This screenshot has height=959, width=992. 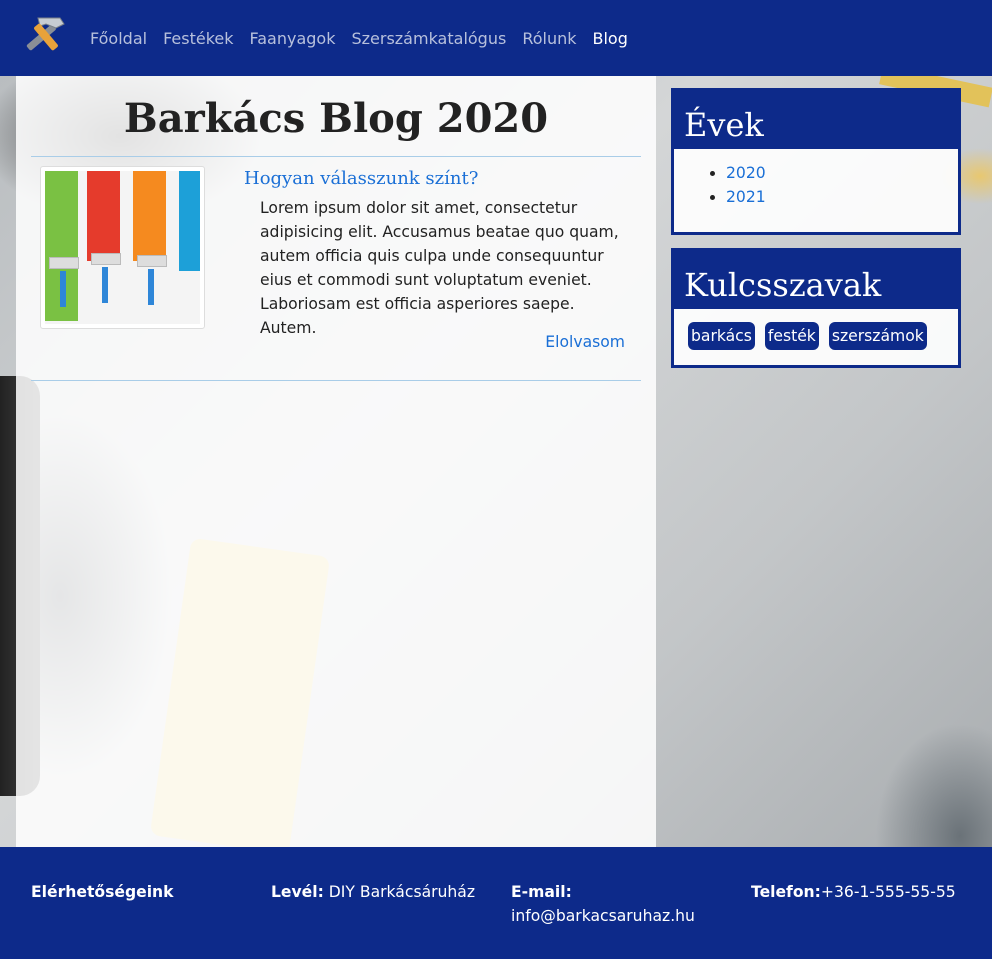 What do you see at coordinates (888, 892) in the screenshot?
I see `phone-value: +36-1-555-55-55` at bounding box center [888, 892].